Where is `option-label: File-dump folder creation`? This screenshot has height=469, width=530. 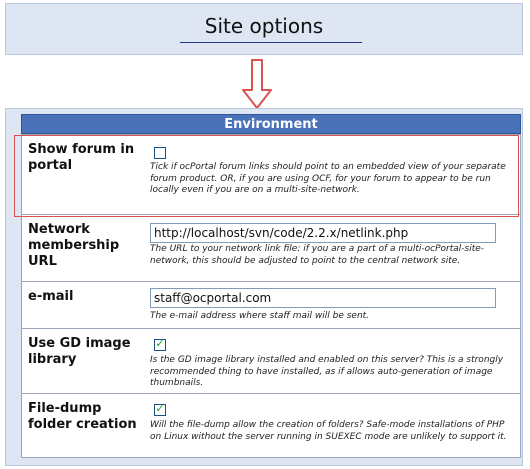
option-label: File-dump folder creation is located at coordinates (82, 416).